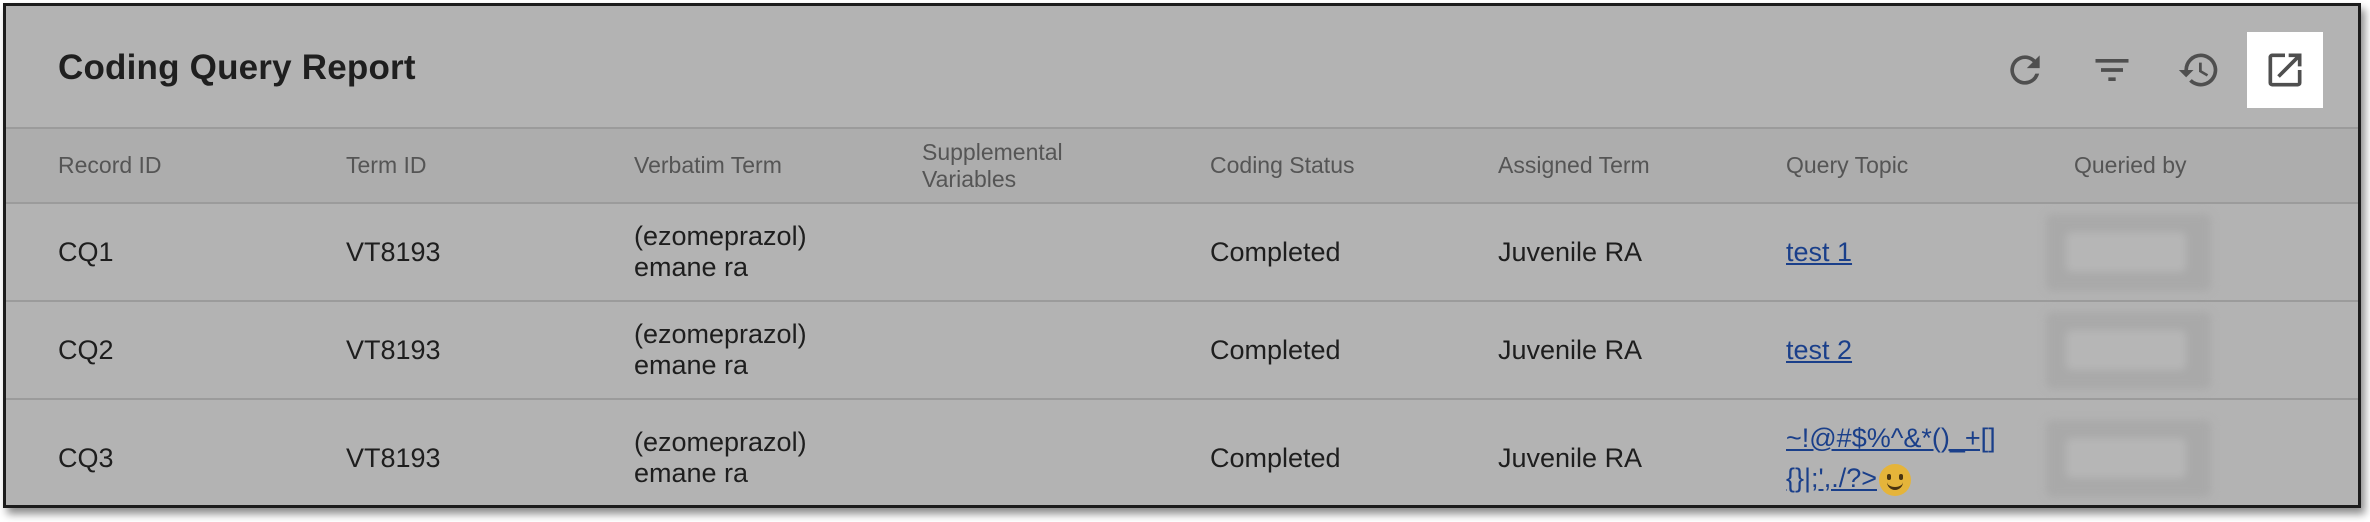 This screenshot has width=2370, height=522. Describe the element at coordinates (1282, 165) in the screenshot. I see `column-header-coding-status: Coding Status` at that location.